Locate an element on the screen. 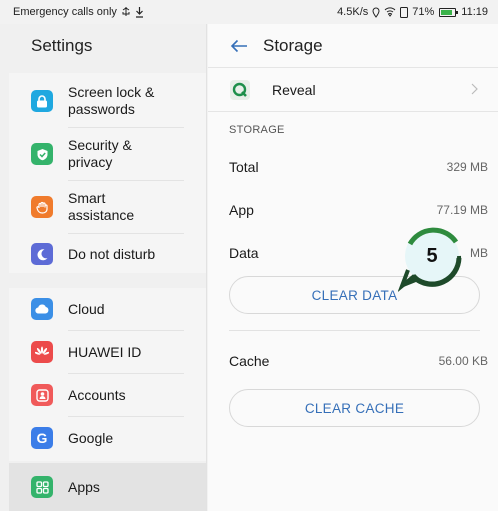 Image resolution: width=498 pixels, height=511 pixels. account-icon is located at coordinates (42, 395).